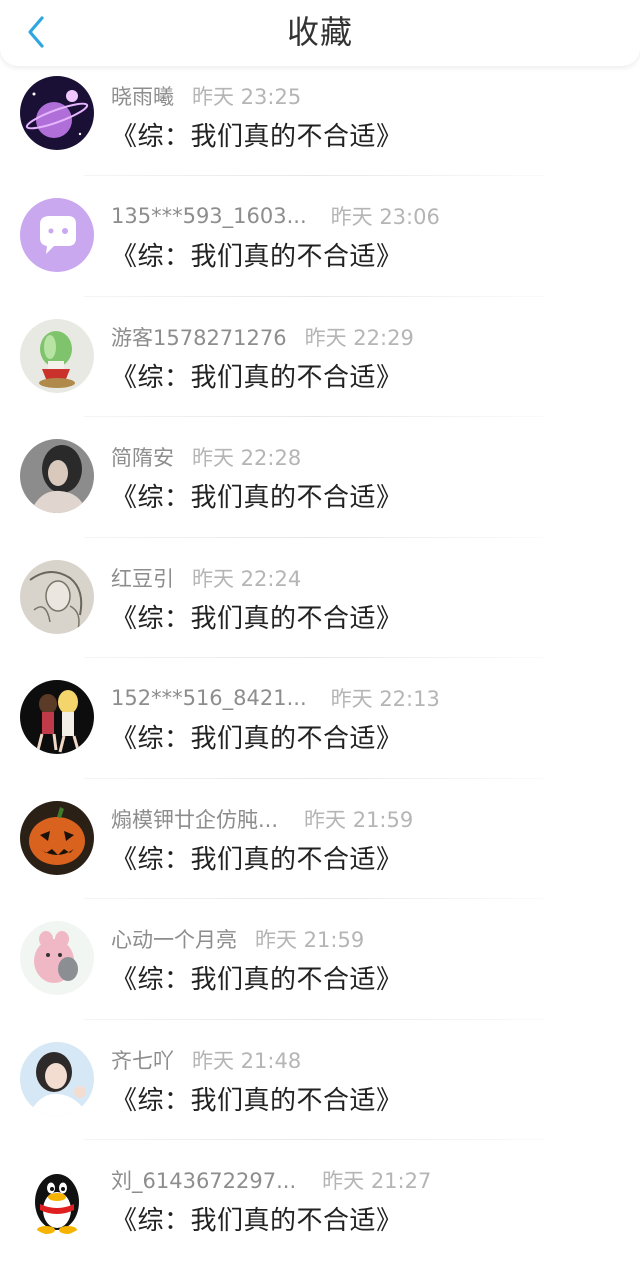 This screenshot has height=1261, width=640. Describe the element at coordinates (320, 1200) in the screenshot. I see `list-item: 刘_6143672297... 昨天 21:27 《综：我们真的不合适》` at that location.